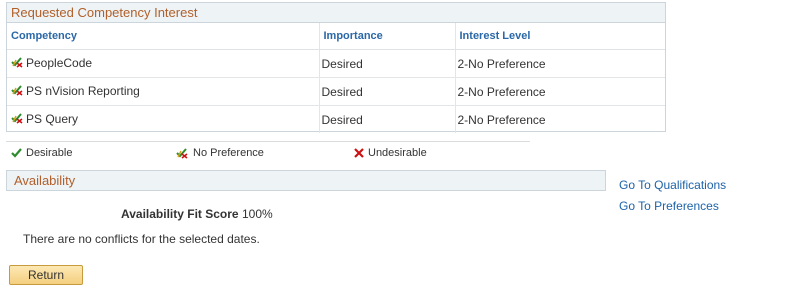 This screenshot has width=794, height=304. Describe the element at coordinates (52, 118) in the screenshot. I see `competency-name: PS Query` at that location.